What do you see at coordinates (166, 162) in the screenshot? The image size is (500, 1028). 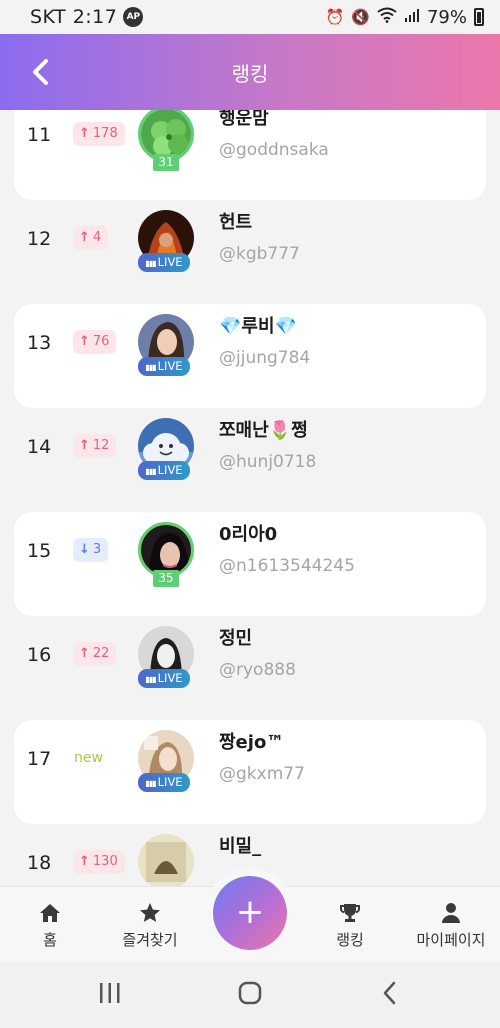 I see `level-badge: 31` at bounding box center [166, 162].